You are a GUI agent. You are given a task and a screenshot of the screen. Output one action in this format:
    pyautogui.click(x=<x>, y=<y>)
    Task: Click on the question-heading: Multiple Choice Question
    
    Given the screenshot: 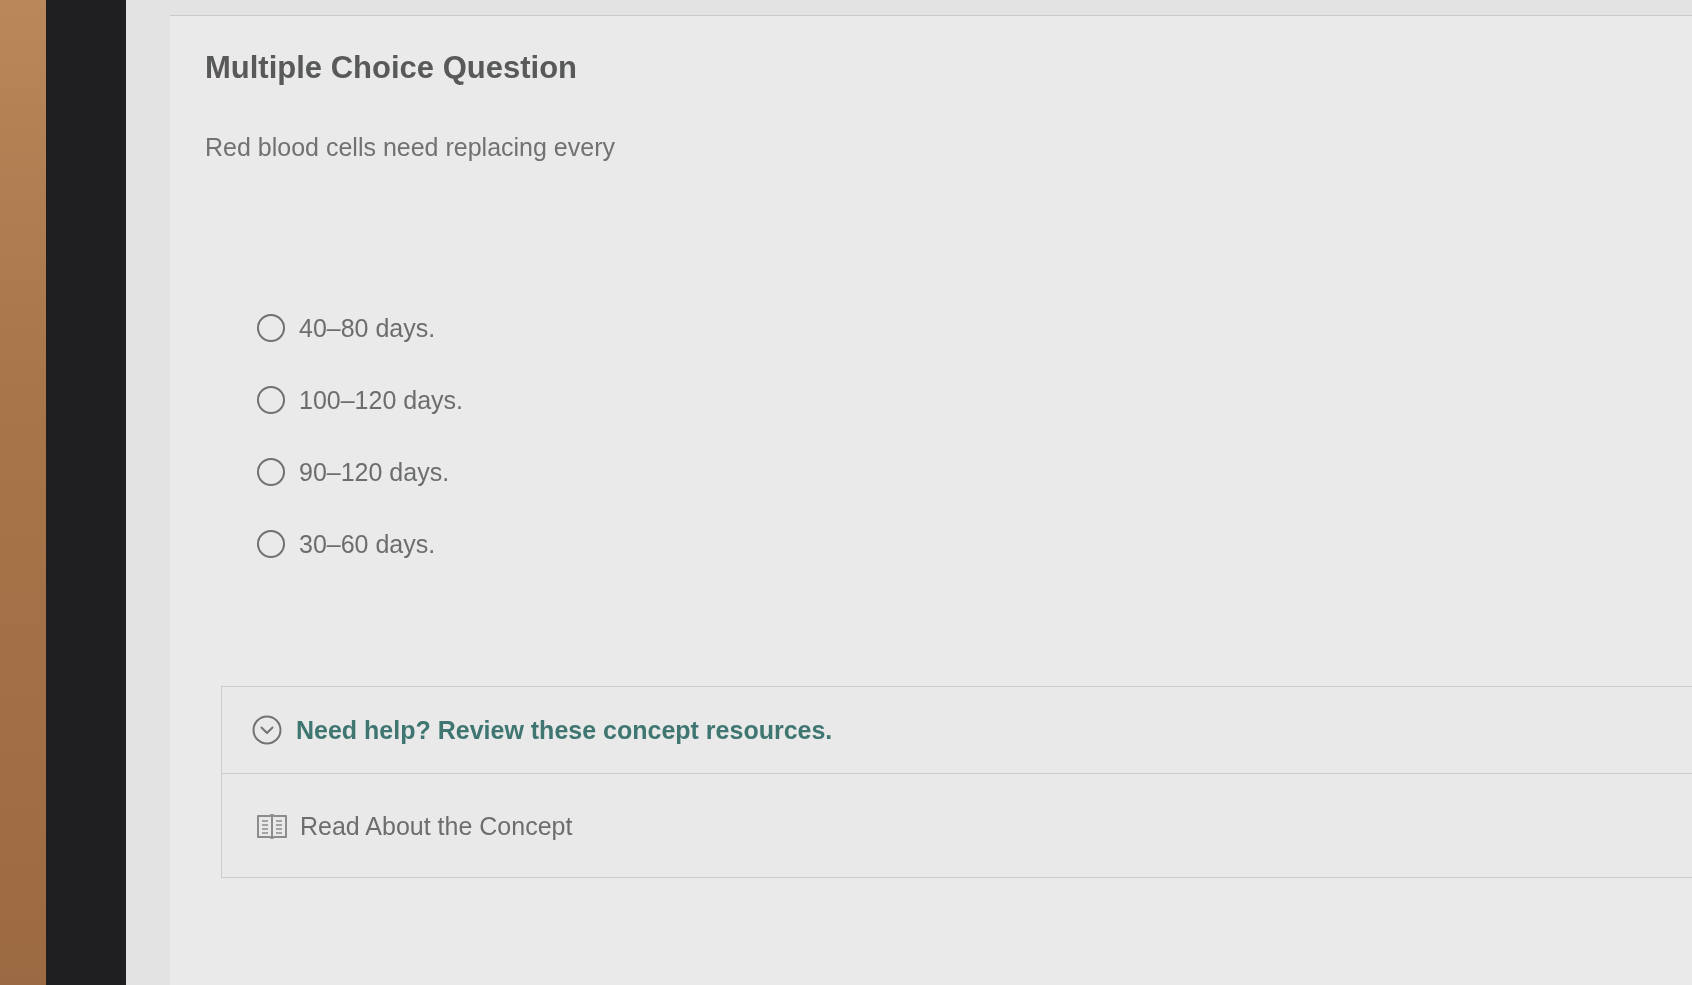 What is the action you would take?
    pyautogui.click(x=391, y=68)
    